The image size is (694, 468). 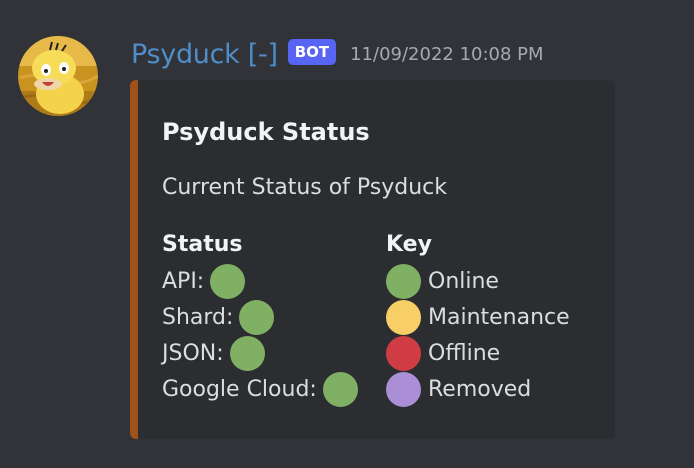 I want to click on key-row-removed: Removed, so click(x=478, y=389).